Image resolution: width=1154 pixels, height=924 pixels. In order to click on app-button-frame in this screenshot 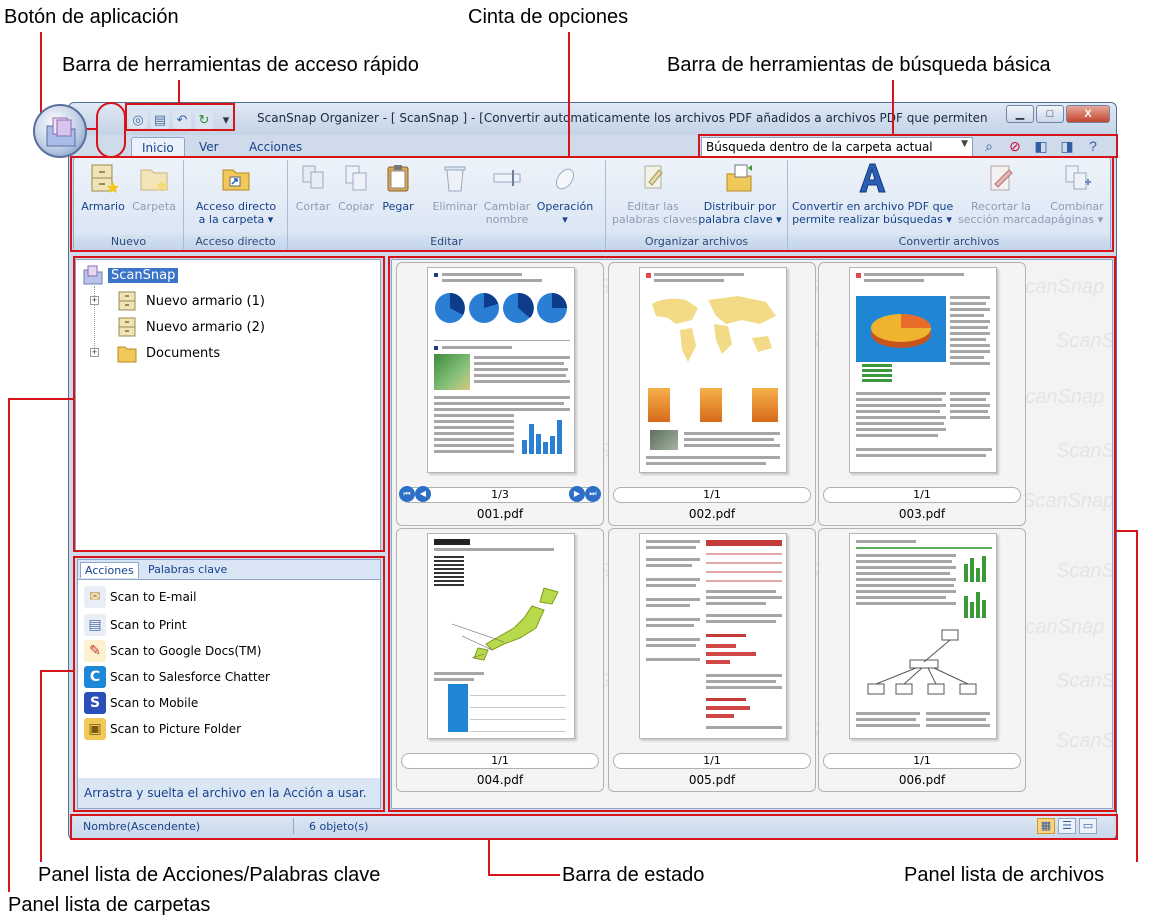, I will do `click(111, 130)`.